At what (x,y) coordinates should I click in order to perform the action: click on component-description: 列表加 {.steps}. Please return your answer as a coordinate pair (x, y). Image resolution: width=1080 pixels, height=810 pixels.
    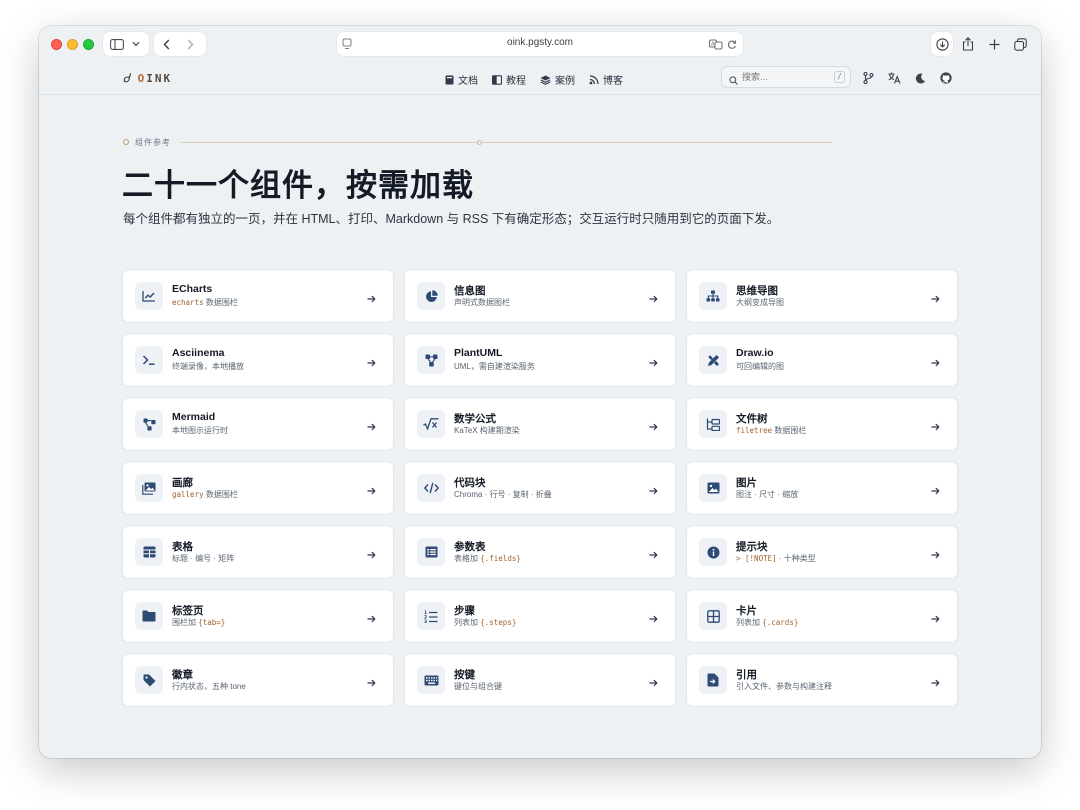
    Looking at the image, I should click on (485, 622).